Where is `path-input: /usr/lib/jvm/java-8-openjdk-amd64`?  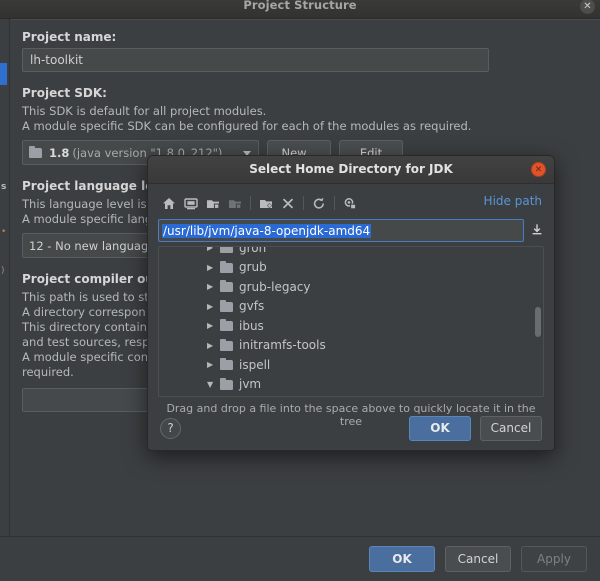
path-input: /usr/lib/jvm/java-8-openjdk-amd64 is located at coordinates (341, 230).